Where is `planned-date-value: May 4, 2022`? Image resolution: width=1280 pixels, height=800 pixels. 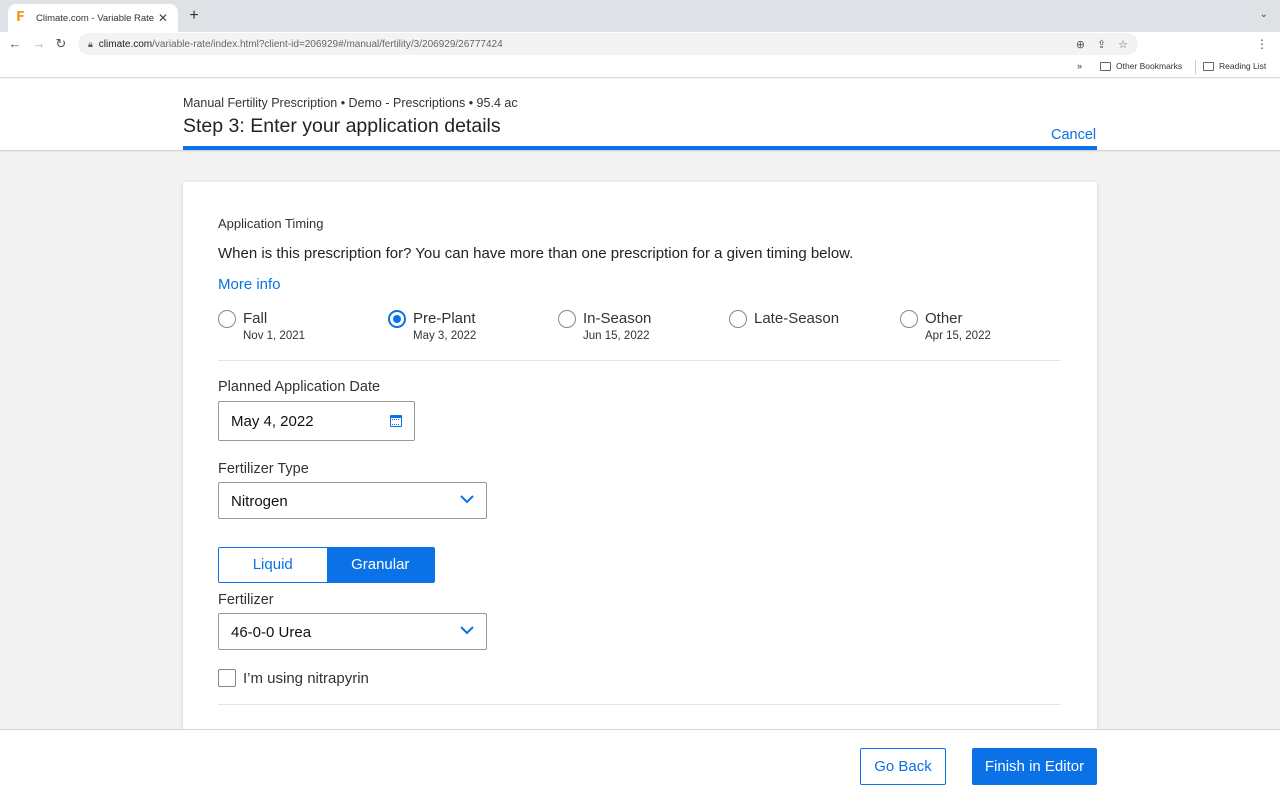
planned-date-value: May 4, 2022 is located at coordinates (272, 421).